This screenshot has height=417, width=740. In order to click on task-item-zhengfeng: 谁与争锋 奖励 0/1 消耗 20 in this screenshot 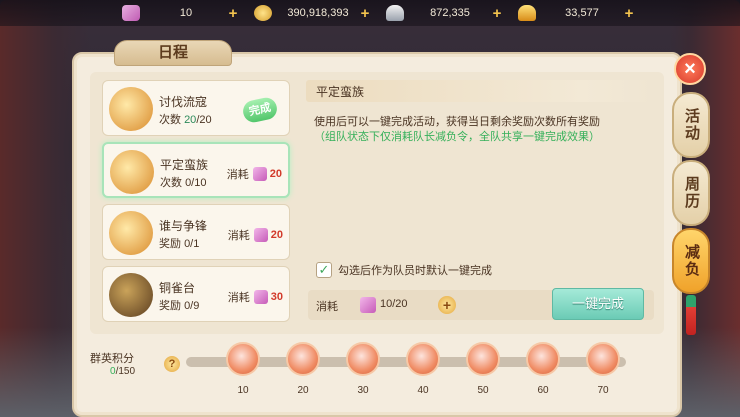, I will do `click(196, 232)`.